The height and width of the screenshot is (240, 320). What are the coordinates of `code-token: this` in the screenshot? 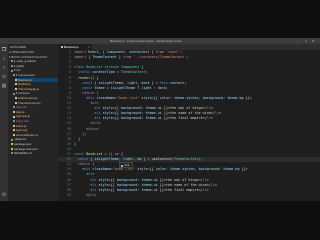 It's located at (163, 82).